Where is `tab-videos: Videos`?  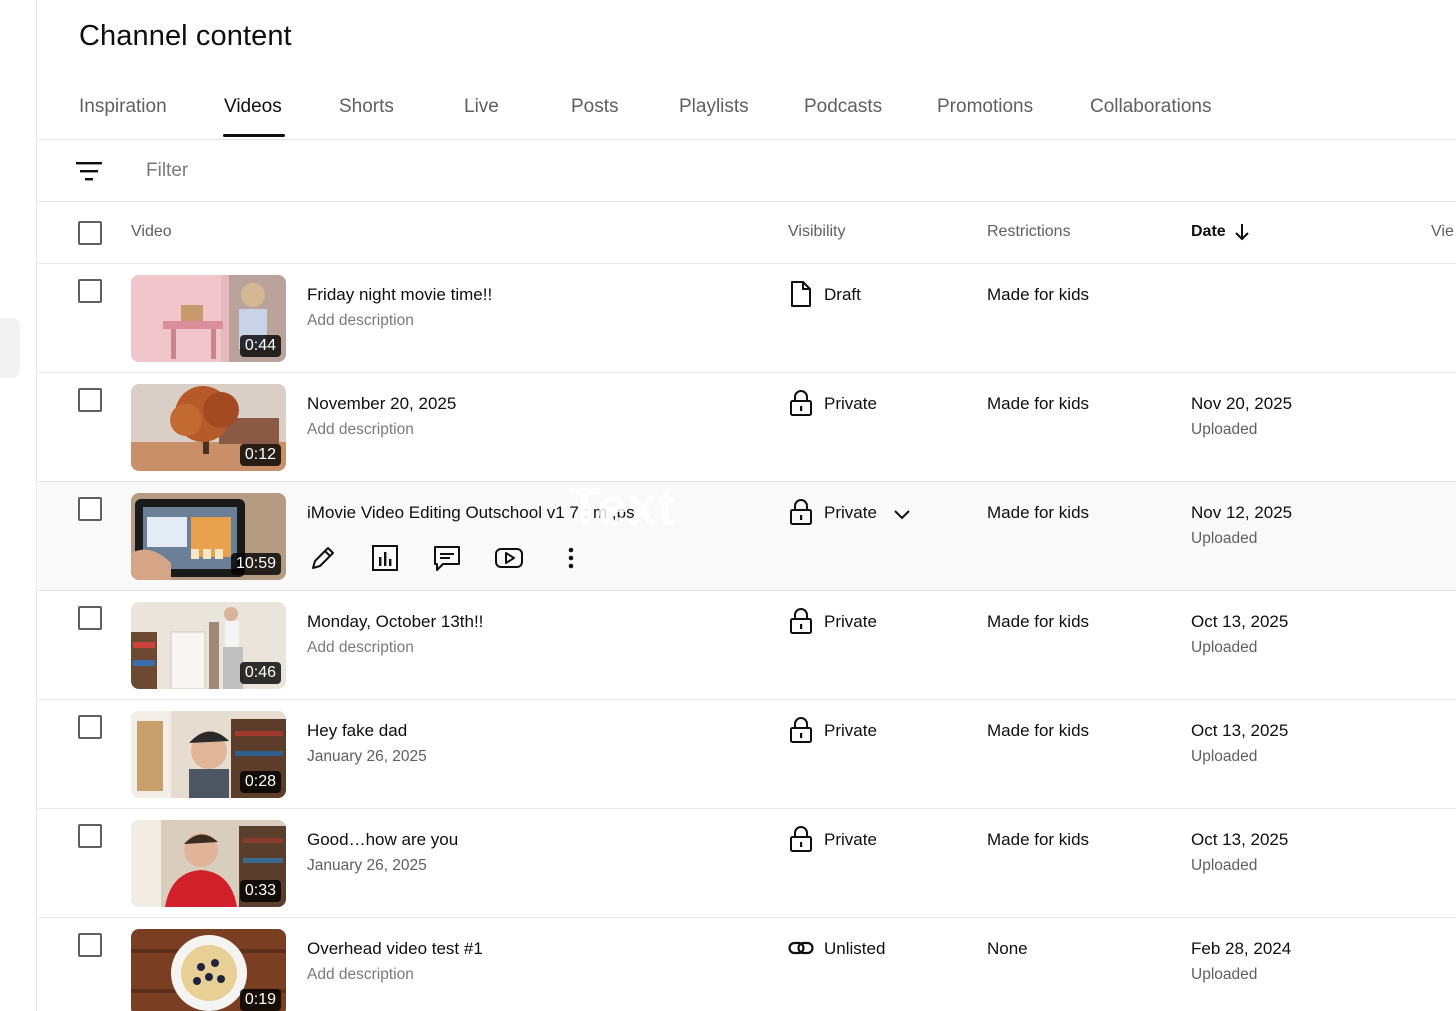
tab-videos: Videos is located at coordinates (253, 107).